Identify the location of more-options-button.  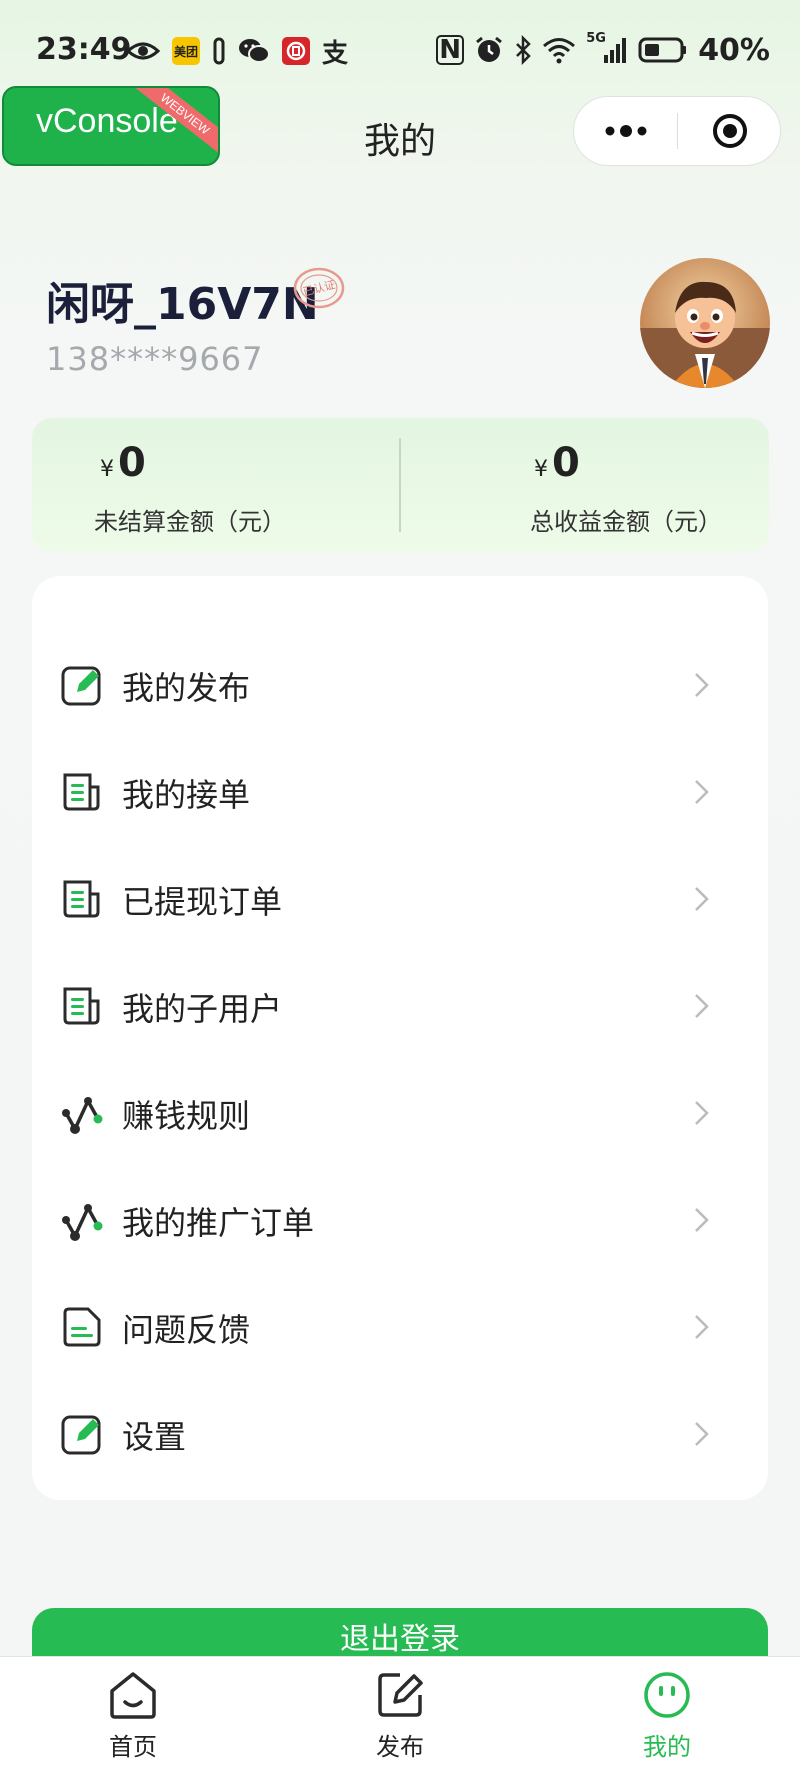
(625, 131).